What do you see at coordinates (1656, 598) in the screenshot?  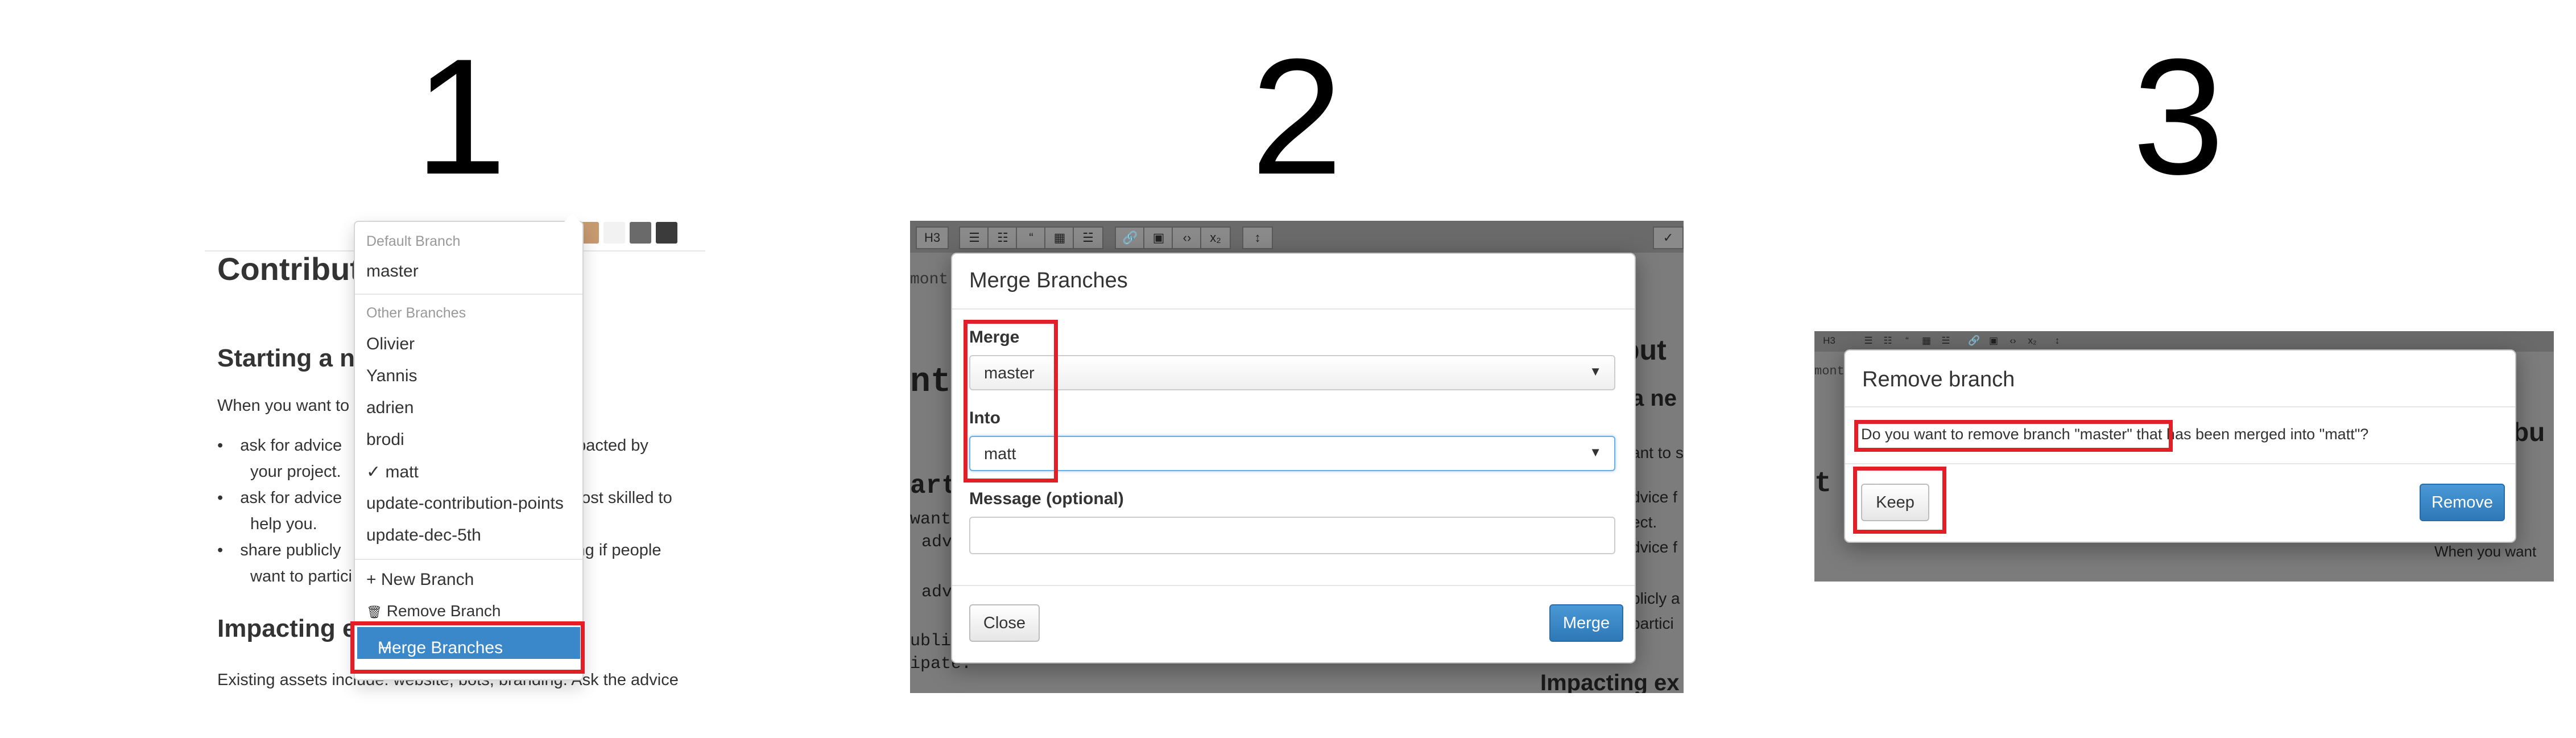 I see `bg-text: blicly a` at bounding box center [1656, 598].